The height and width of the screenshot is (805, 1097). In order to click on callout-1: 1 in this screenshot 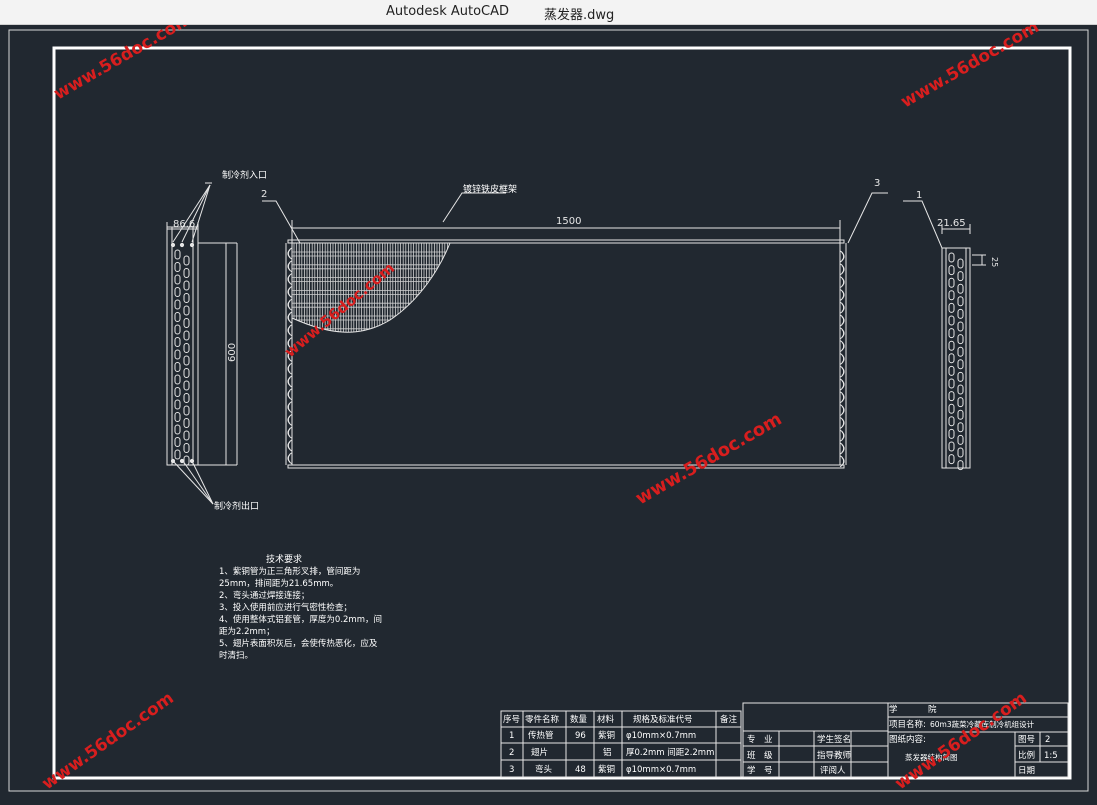, I will do `click(919, 195)`.